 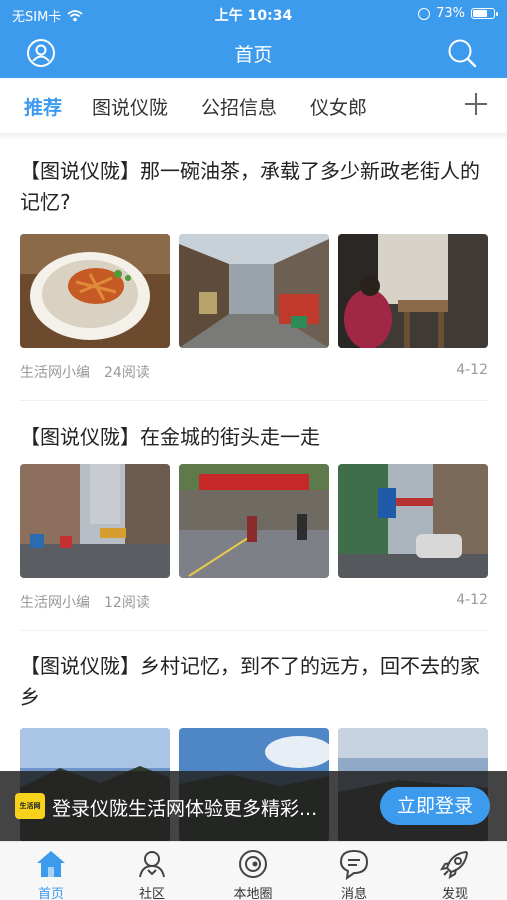 What do you see at coordinates (127, 373) in the screenshot?
I see `article-reads: 24阅读` at bounding box center [127, 373].